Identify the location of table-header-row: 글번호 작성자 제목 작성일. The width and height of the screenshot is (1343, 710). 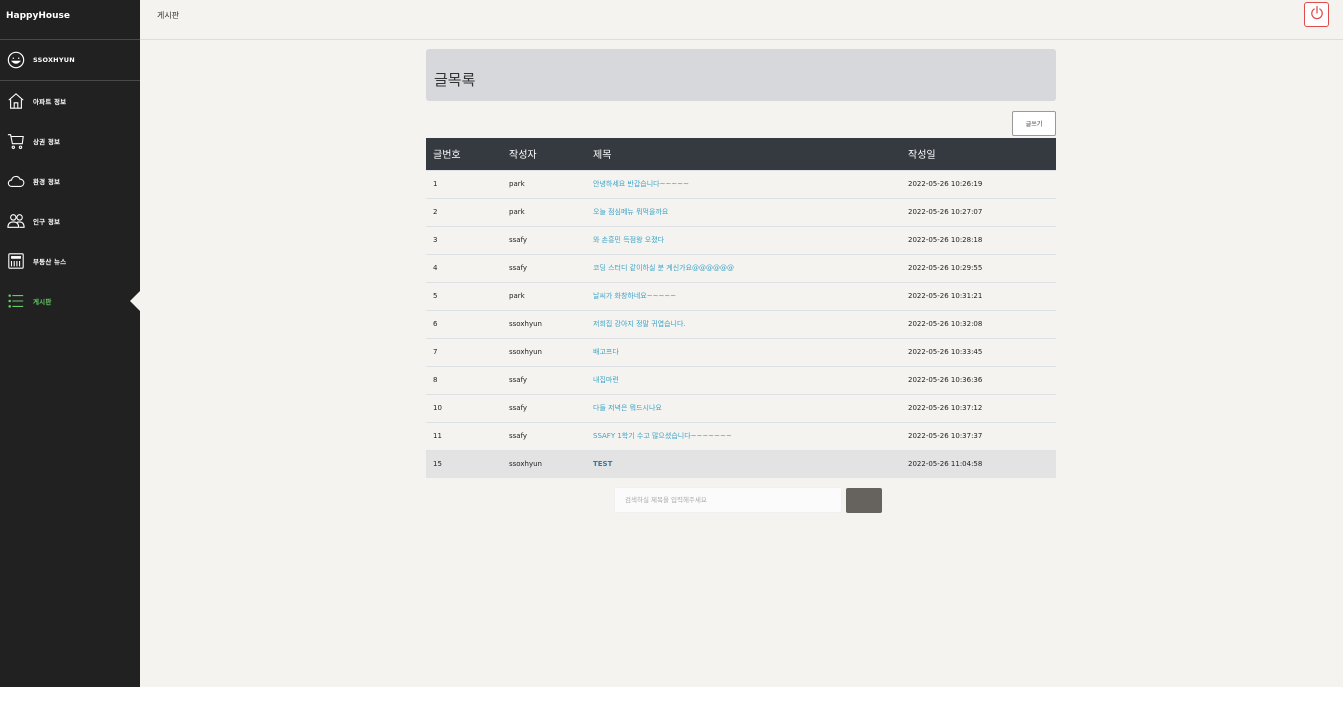
(741, 154).